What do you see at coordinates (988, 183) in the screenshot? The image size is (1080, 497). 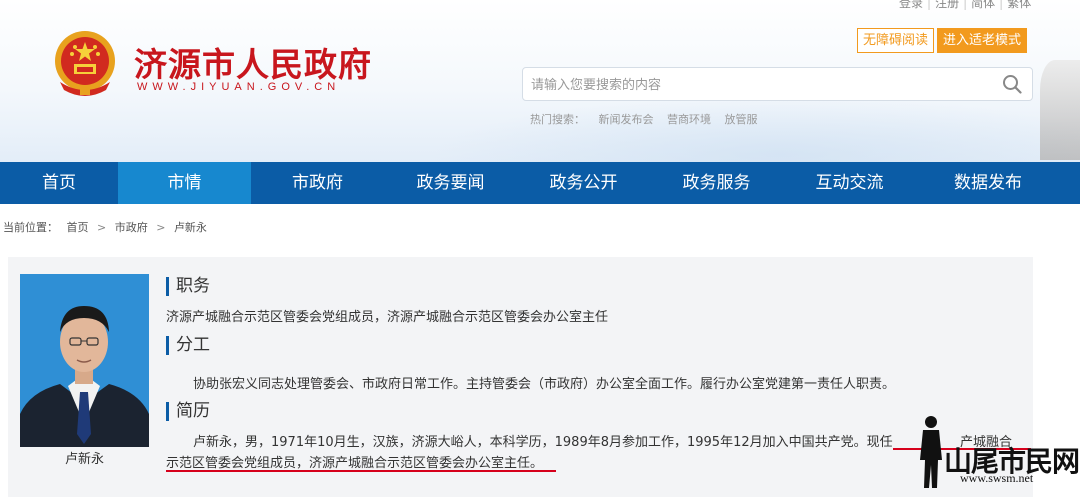 I see `nav-data: 数据发布` at bounding box center [988, 183].